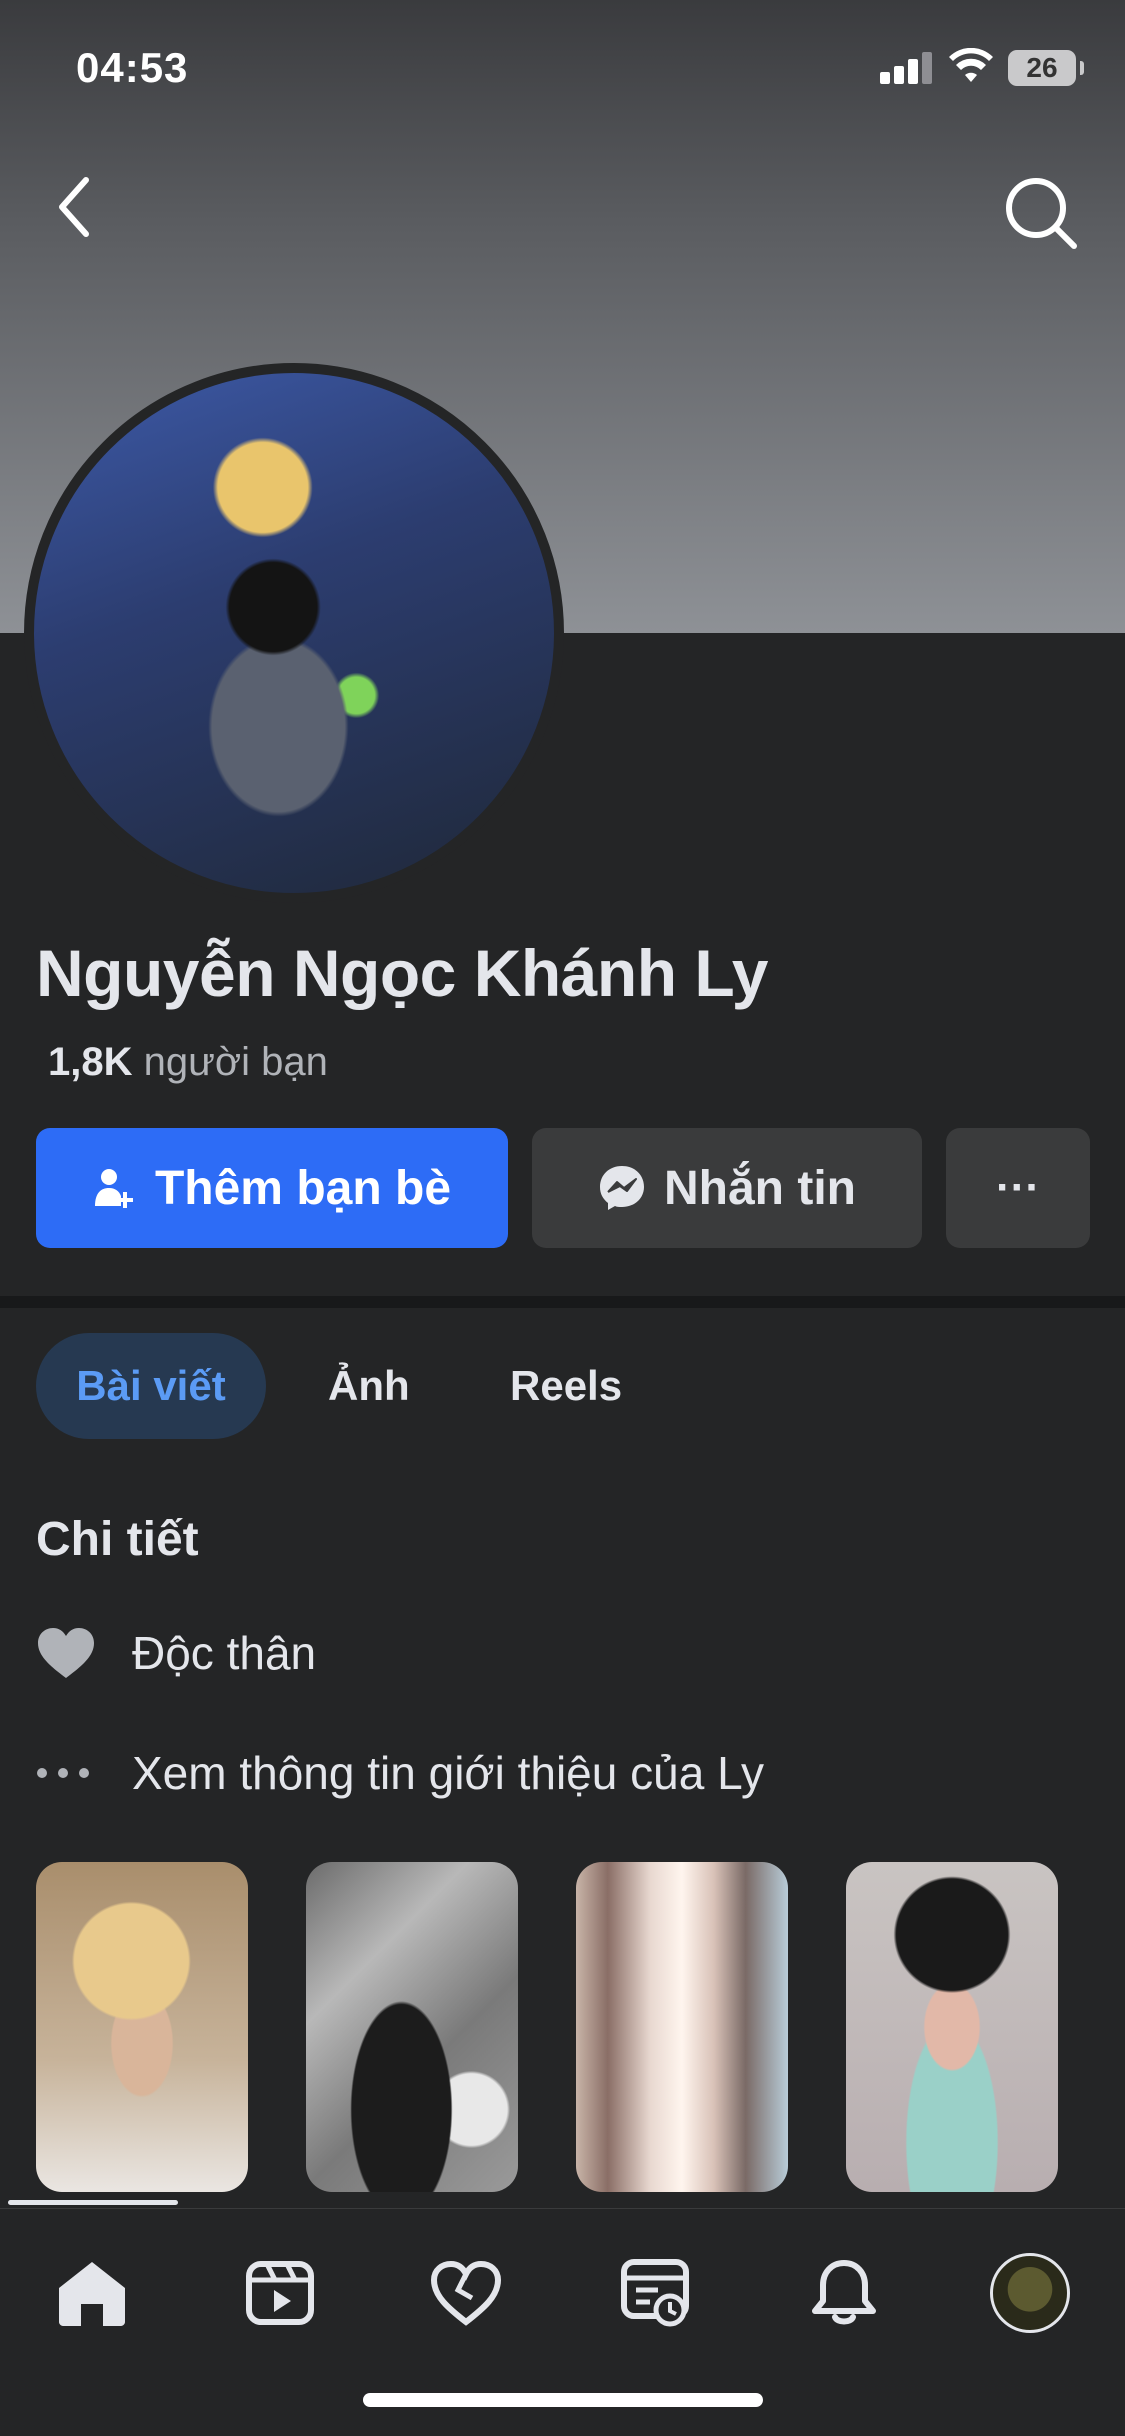 The width and height of the screenshot is (1125, 2436). I want to click on tab-posts-label: Bài viết, so click(151, 1385).